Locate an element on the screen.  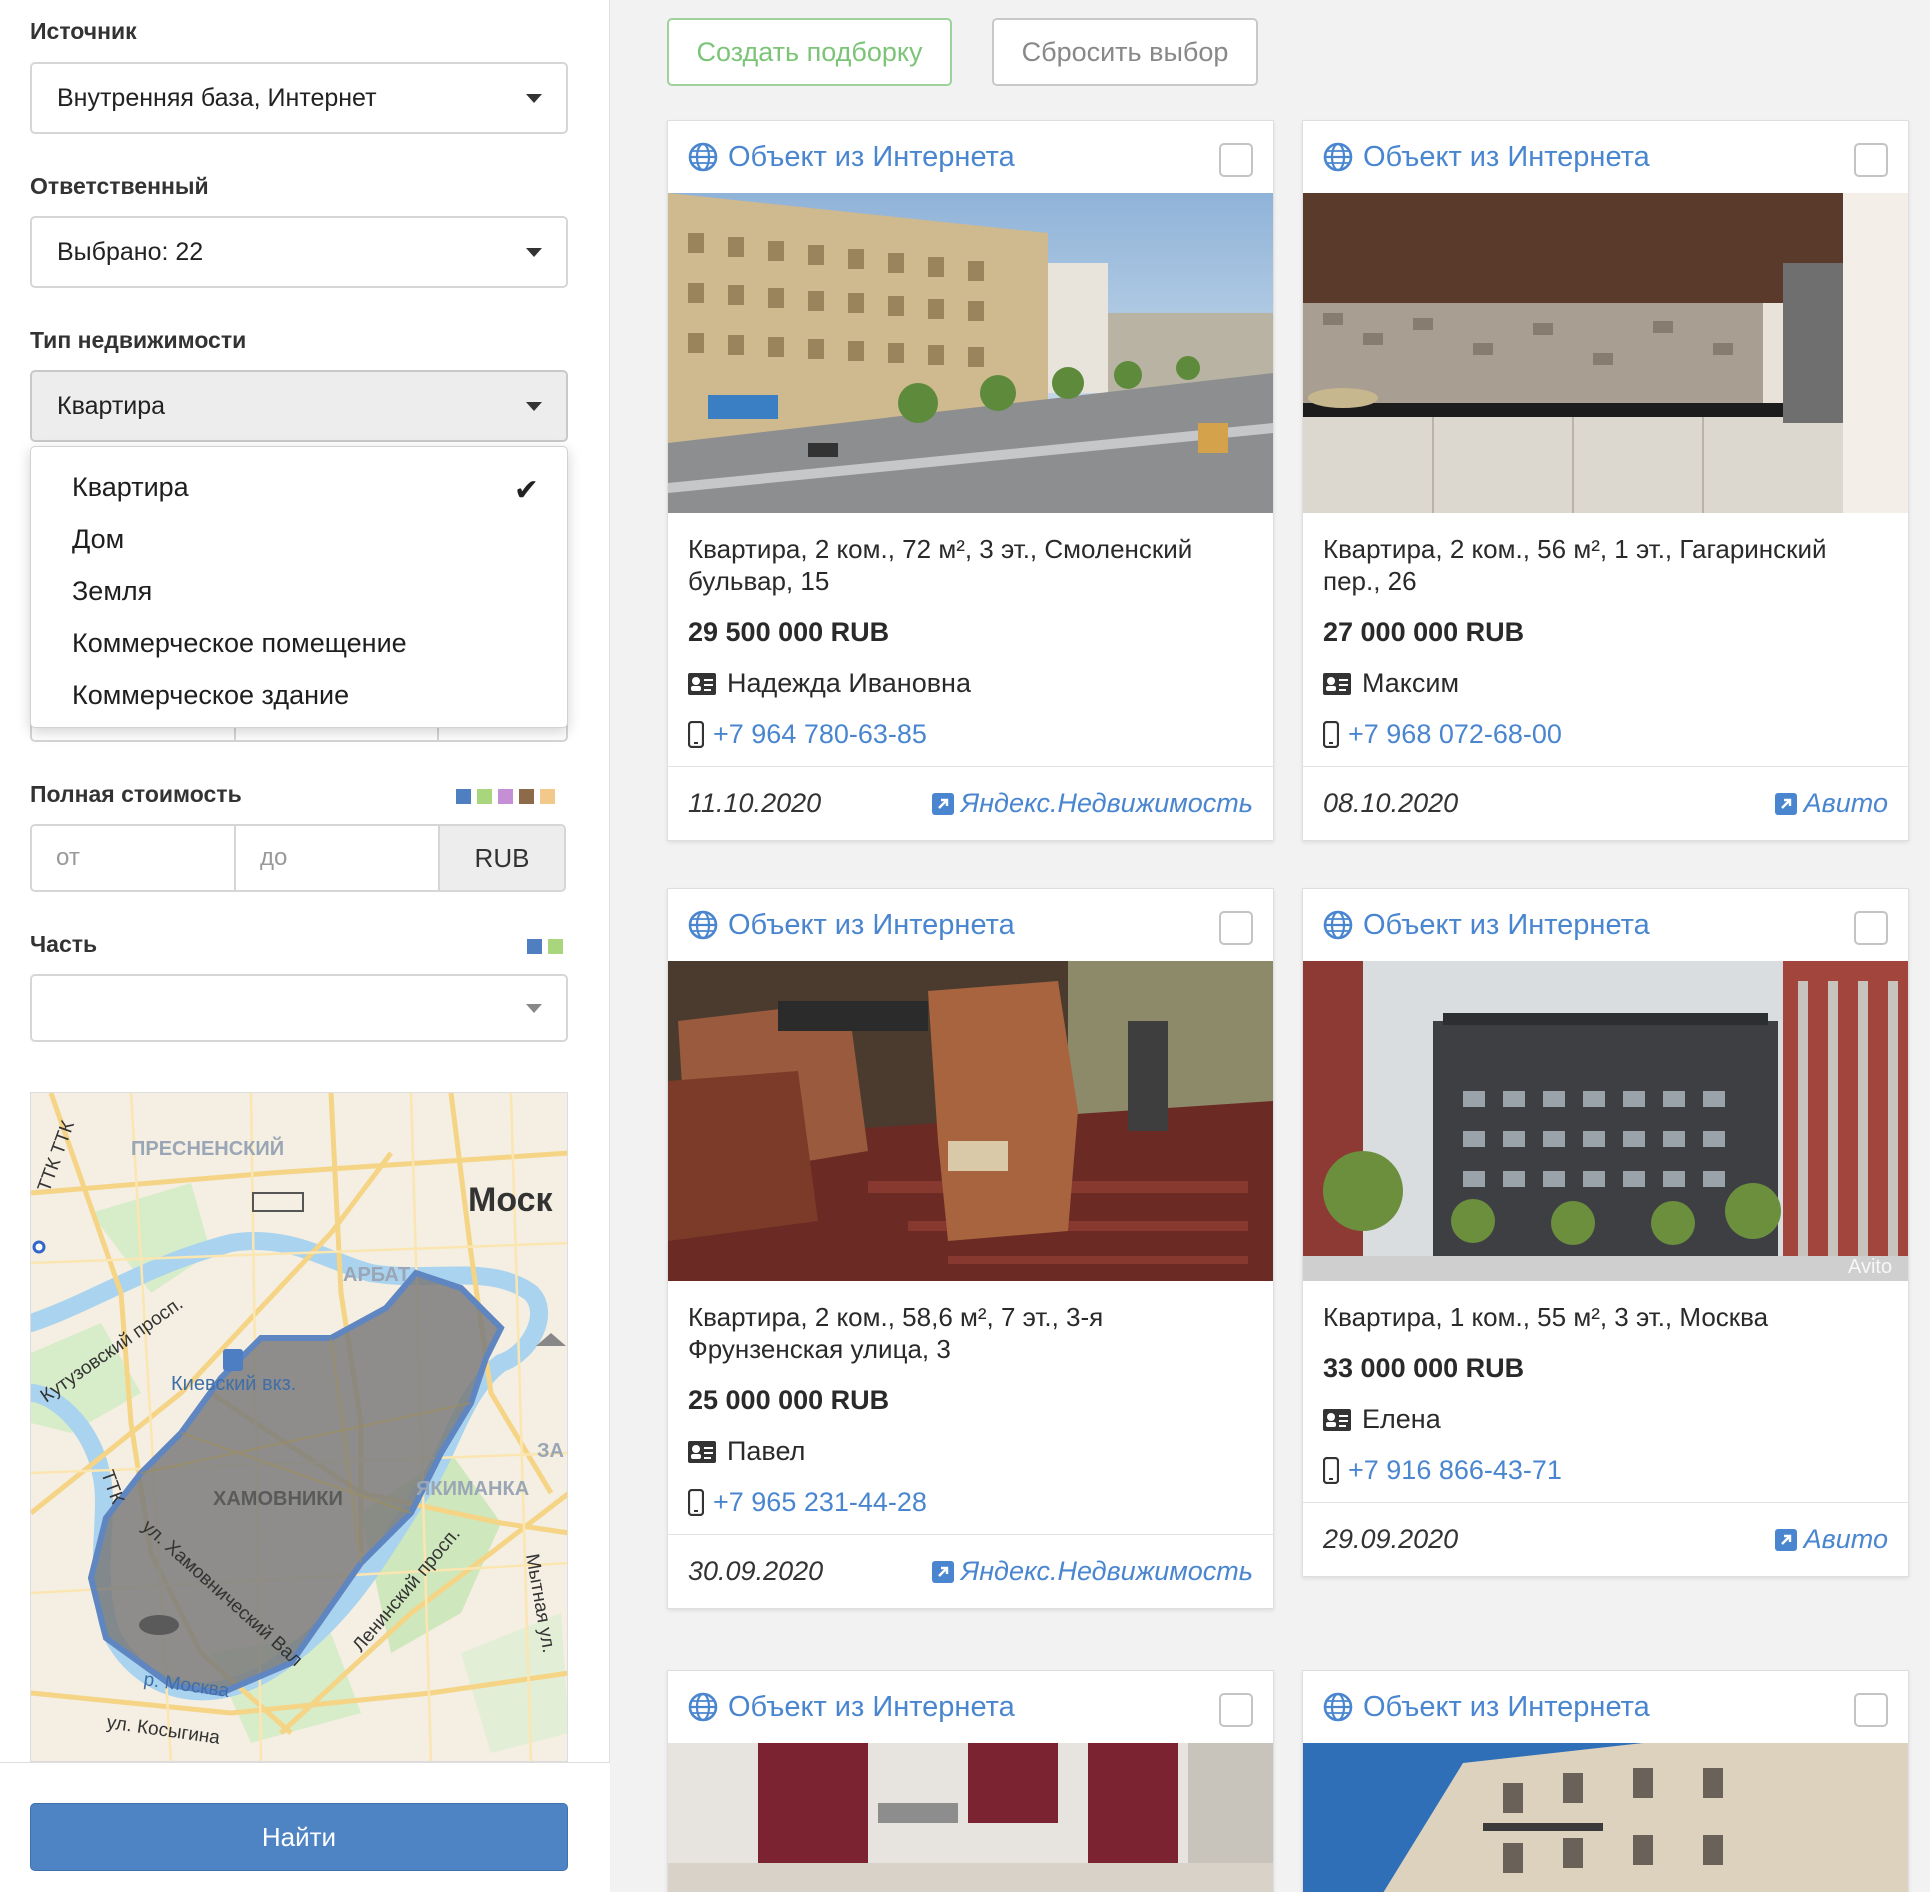
reset-selection-button: Сбросить выбор is located at coordinates (1125, 52).